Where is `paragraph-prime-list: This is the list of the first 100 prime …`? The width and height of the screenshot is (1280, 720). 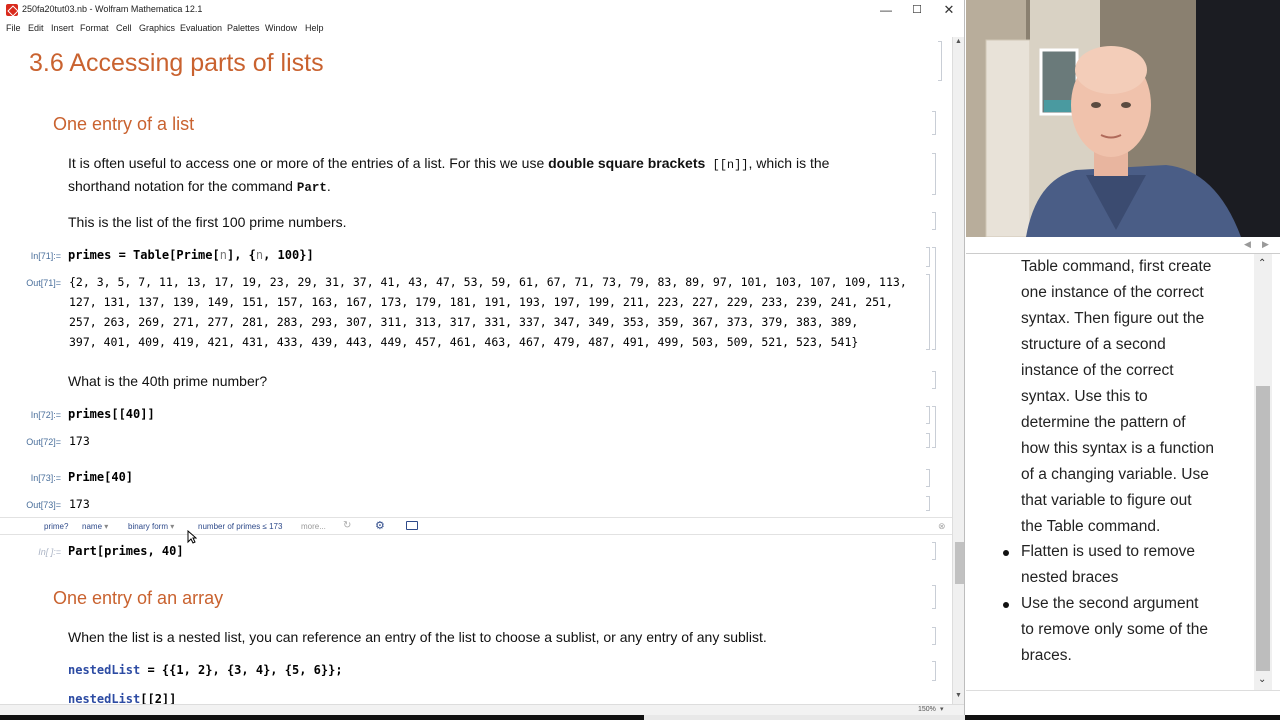 paragraph-prime-list: This is the list of the first 100 prime … is located at coordinates (207, 222).